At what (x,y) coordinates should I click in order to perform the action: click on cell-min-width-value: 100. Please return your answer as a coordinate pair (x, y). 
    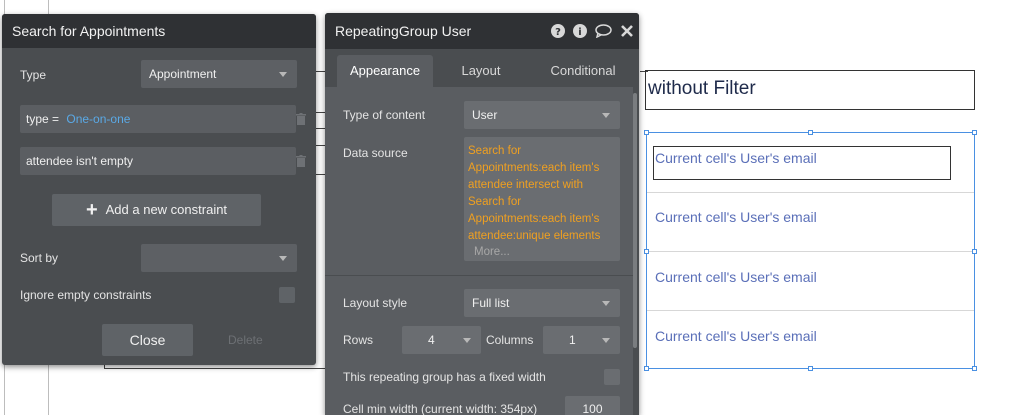
    Looking at the image, I should click on (592, 408).